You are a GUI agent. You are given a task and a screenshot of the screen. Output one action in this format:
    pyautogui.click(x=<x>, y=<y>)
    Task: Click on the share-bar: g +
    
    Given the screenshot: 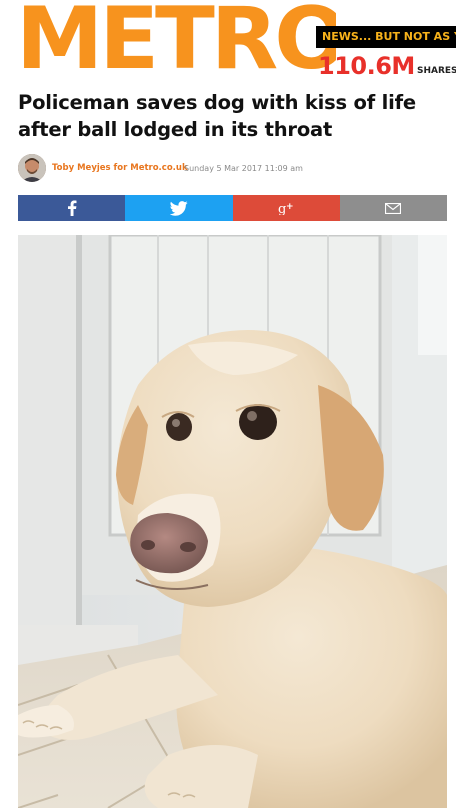 What is the action you would take?
    pyautogui.click(x=232, y=208)
    